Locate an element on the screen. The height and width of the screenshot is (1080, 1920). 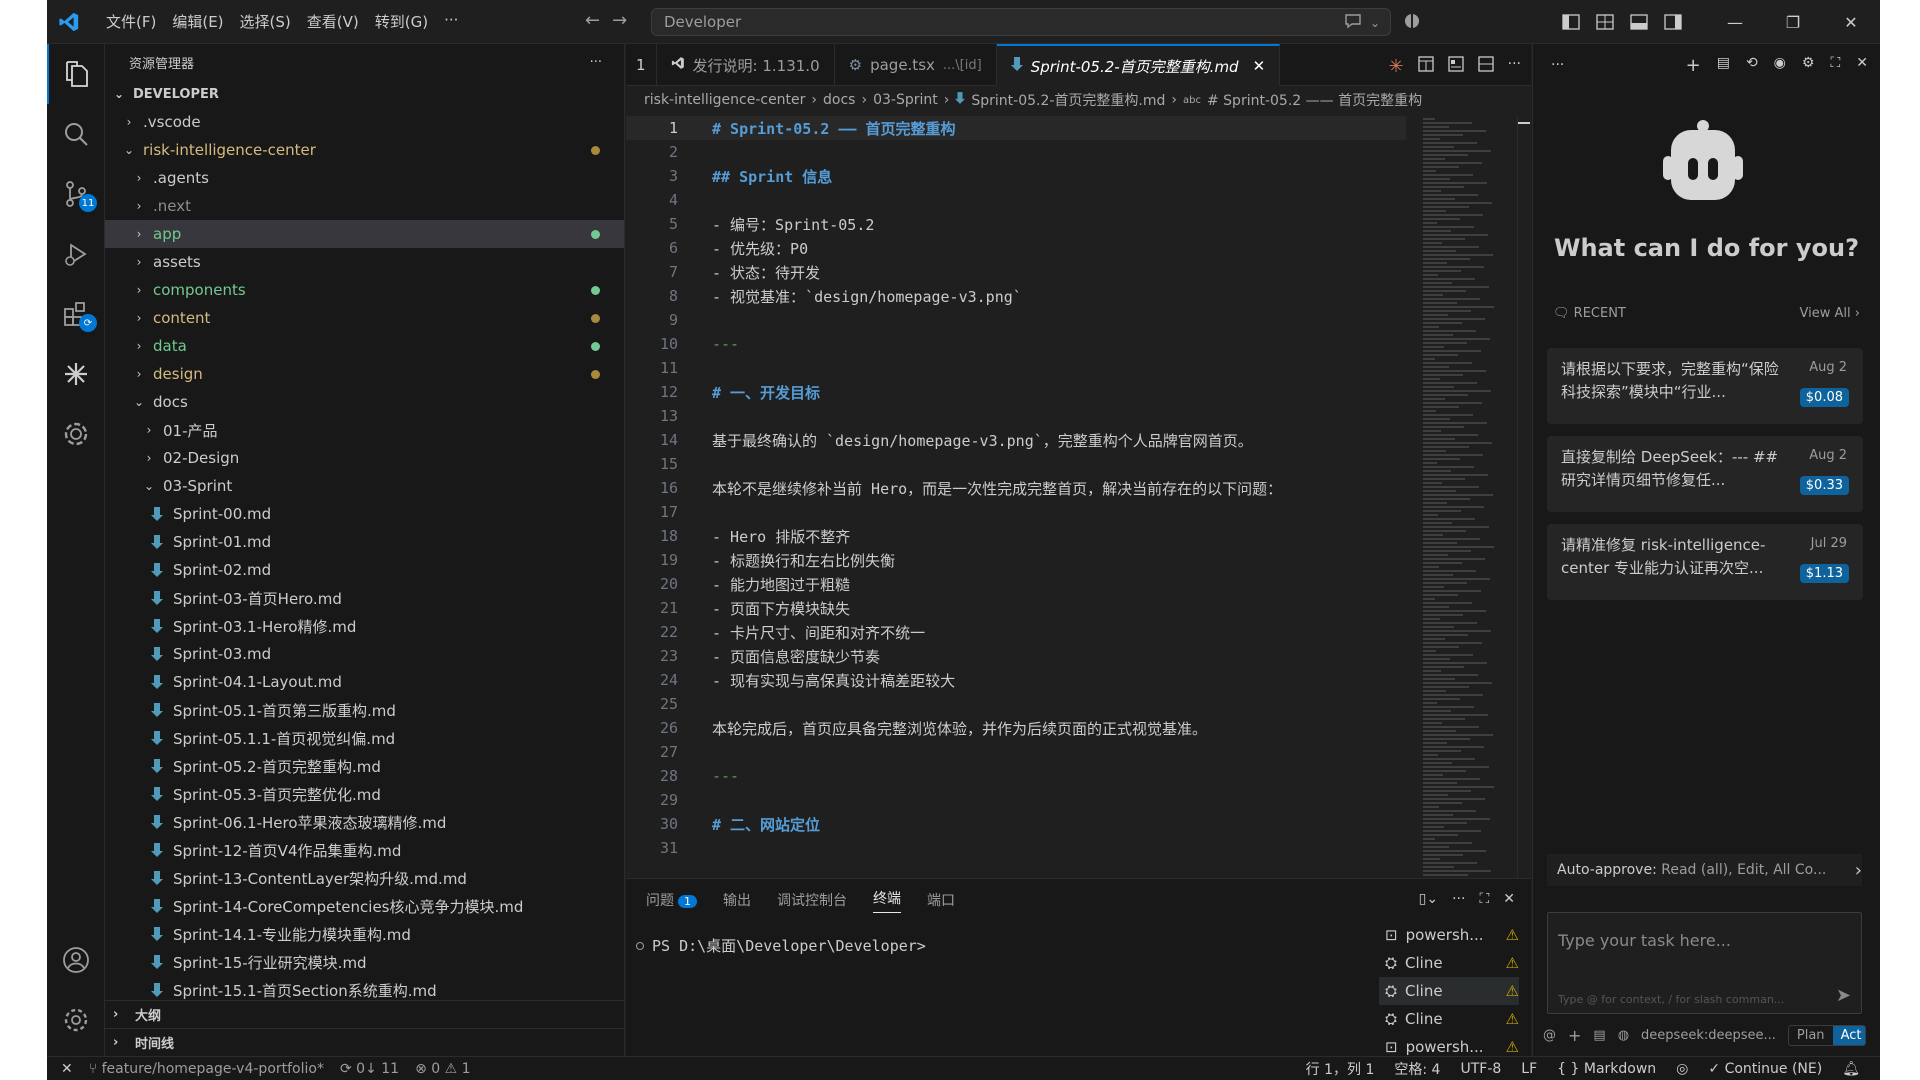
menu-item: 转到(G) is located at coordinates (401, 21).